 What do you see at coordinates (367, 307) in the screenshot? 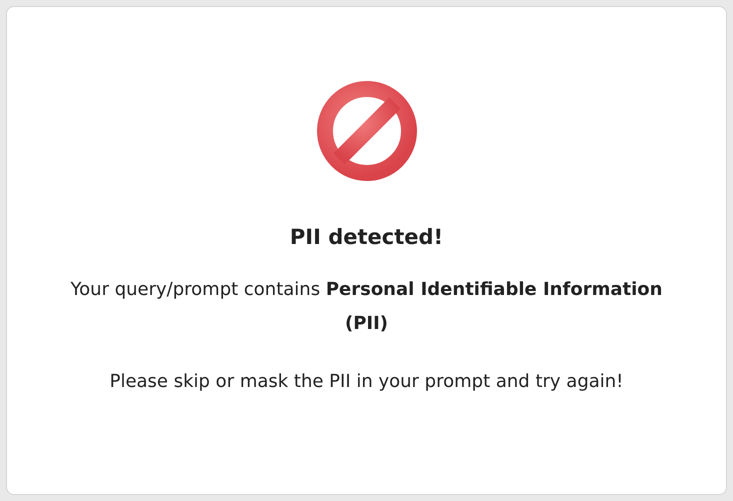
I see `message-text: Your query/prompt contains Personal Identifiable Information (PII)` at bounding box center [367, 307].